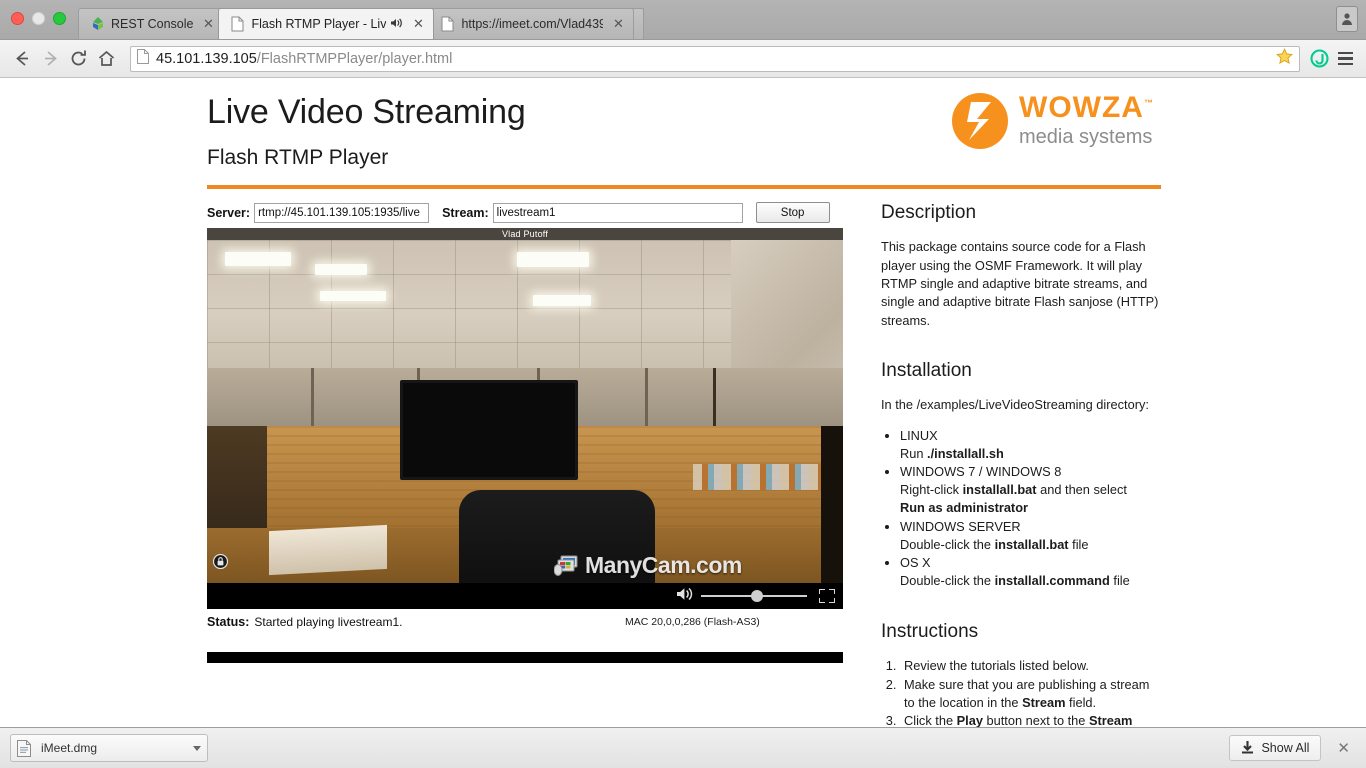  I want to click on wowza-logo: WOWZA™ media systems, so click(1056, 121).